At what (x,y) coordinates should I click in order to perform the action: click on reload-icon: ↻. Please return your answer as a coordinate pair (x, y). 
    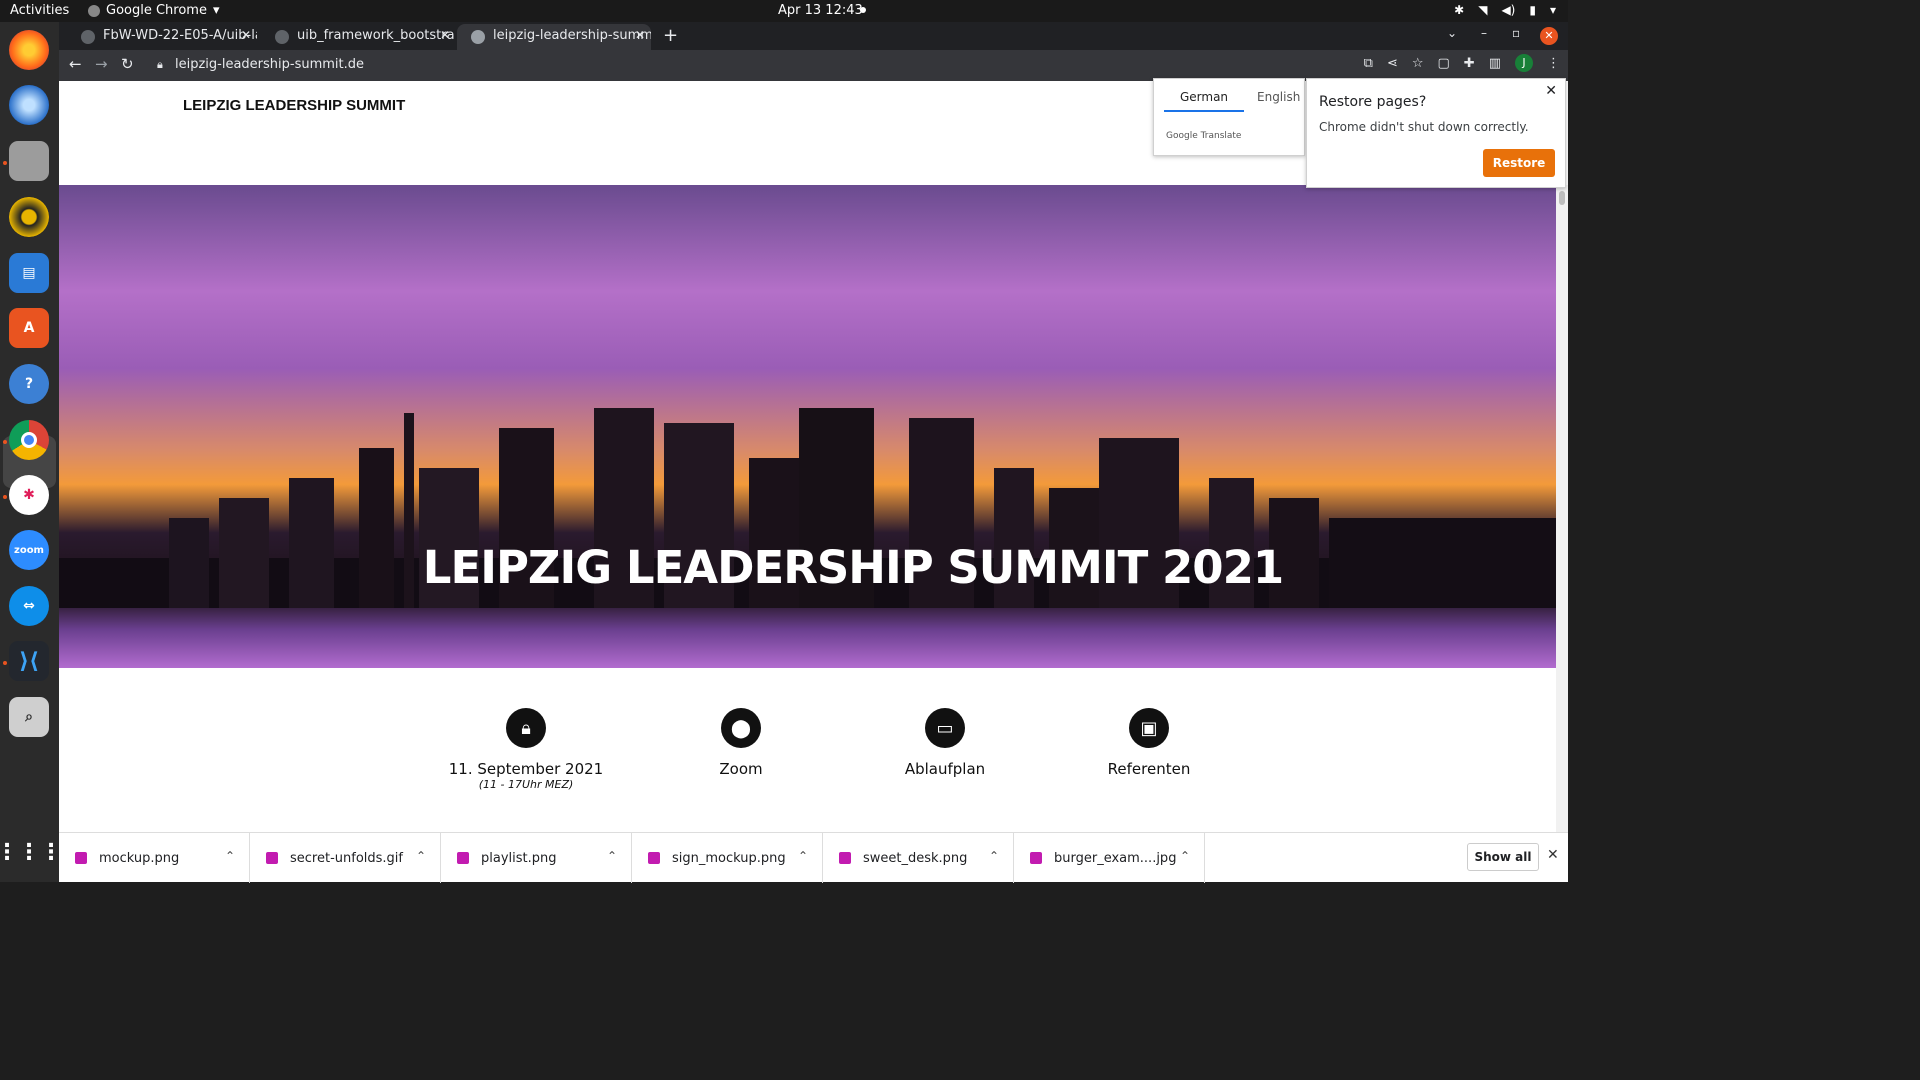
    Looking at the image, I should click on (127, 64).